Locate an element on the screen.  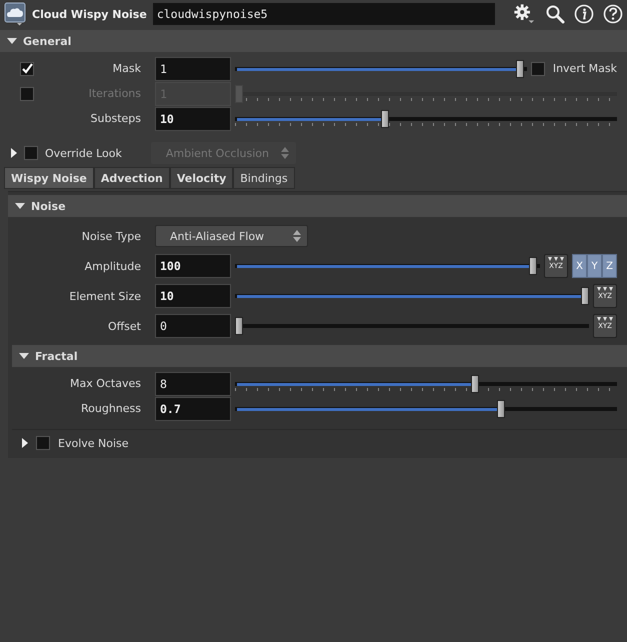
value-field: 0.7 is located at coordinates (193, 408).